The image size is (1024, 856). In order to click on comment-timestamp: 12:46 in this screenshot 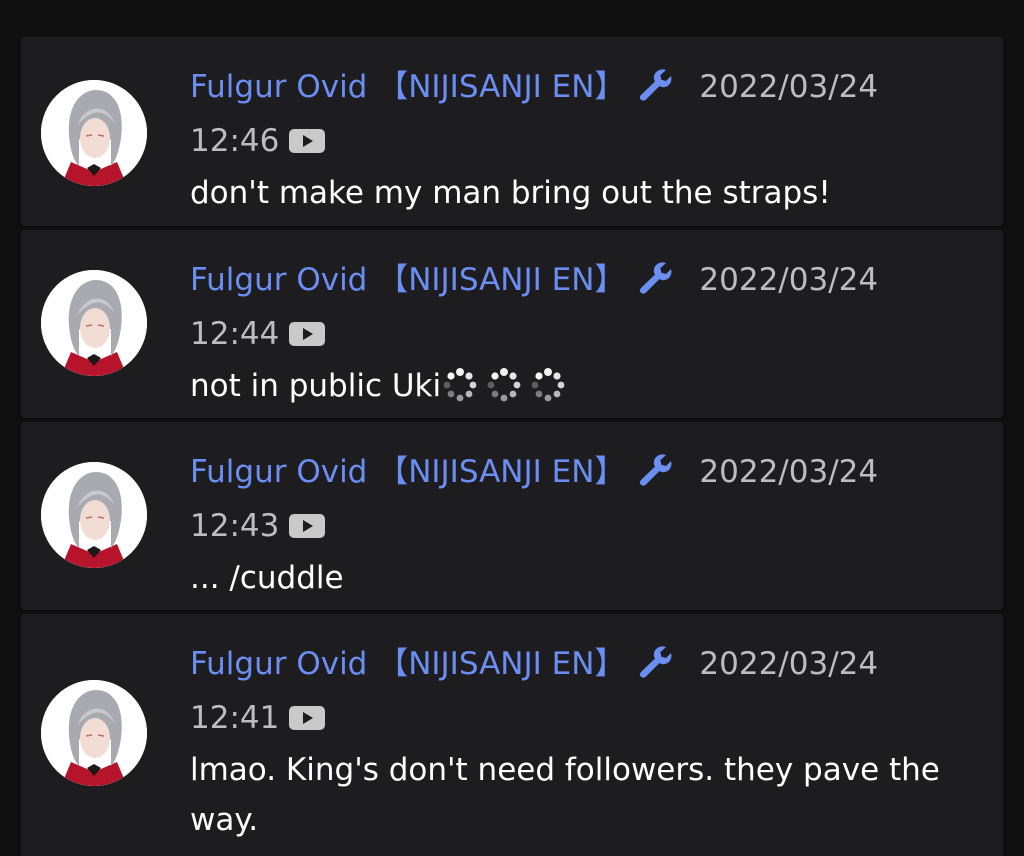, I will do `click(234, 141)`.